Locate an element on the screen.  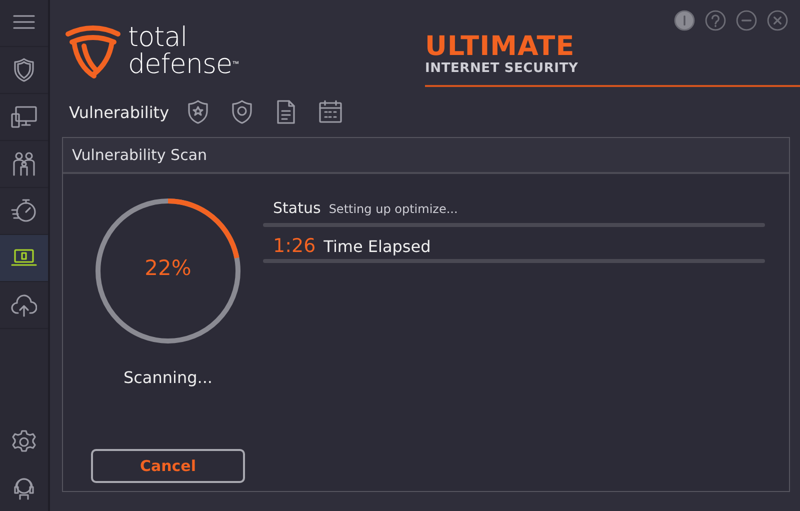
settings-icon is located at coordinates (24, 442).